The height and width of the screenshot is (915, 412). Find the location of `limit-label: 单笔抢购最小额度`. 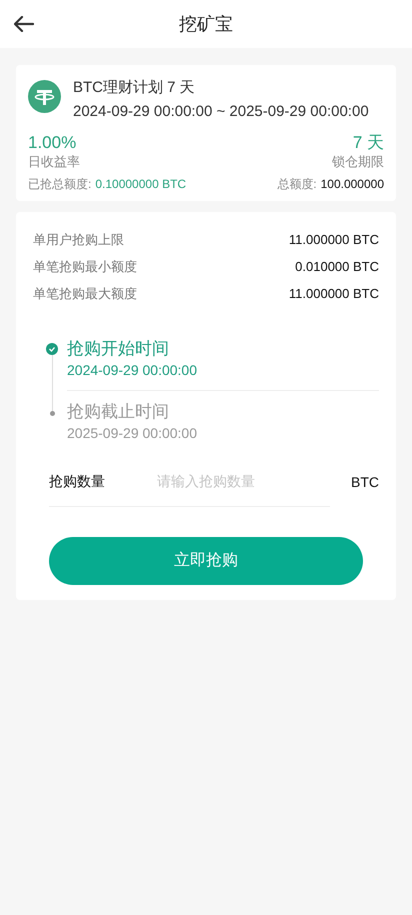

limit-label: 单笔抢购最小额度 is located at coordinates (85, 267).